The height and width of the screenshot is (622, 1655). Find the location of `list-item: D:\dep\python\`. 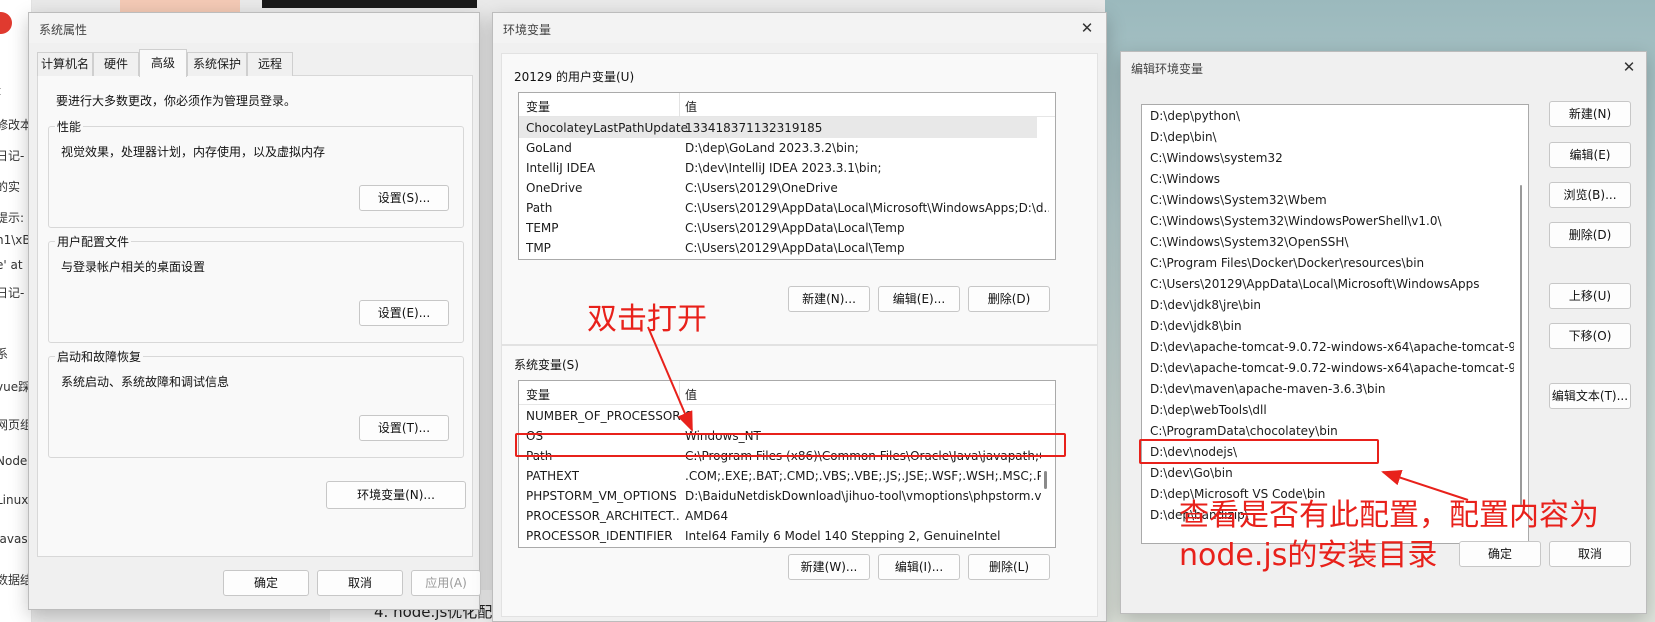

list-item: D:\dep\python\ is located at coordinates (1332, 116).